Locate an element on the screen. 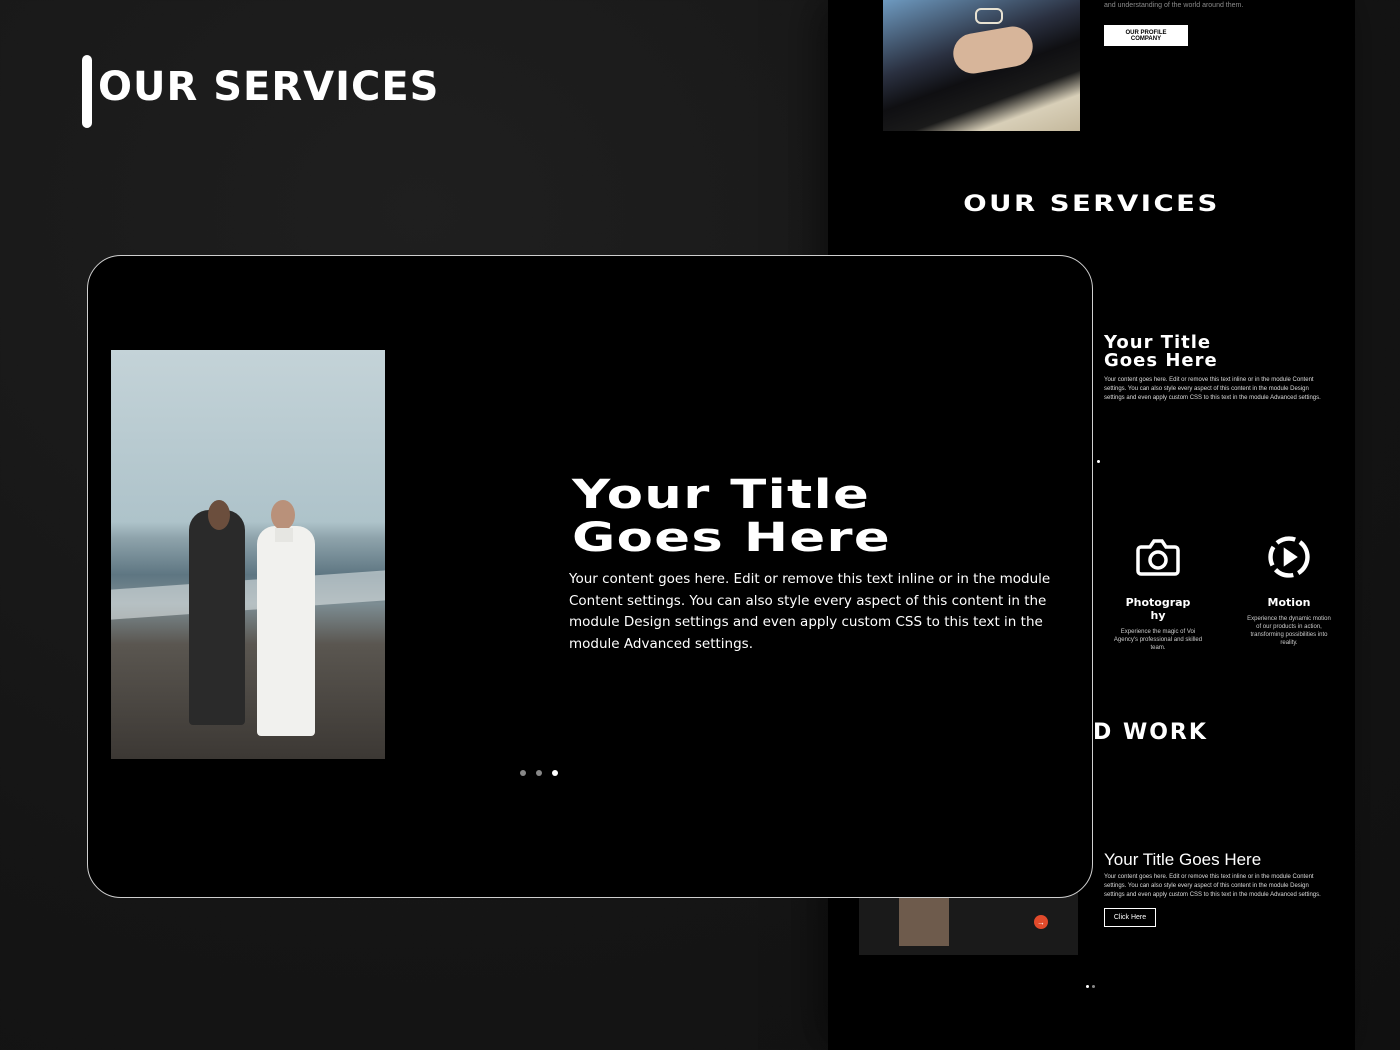 This screenshot has height=1050, width=1400. slider-pagination is located at coordinates (539, 773).